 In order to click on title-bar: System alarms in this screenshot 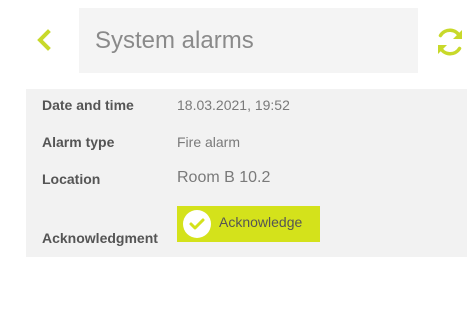, I will do `click(248, 40)`.